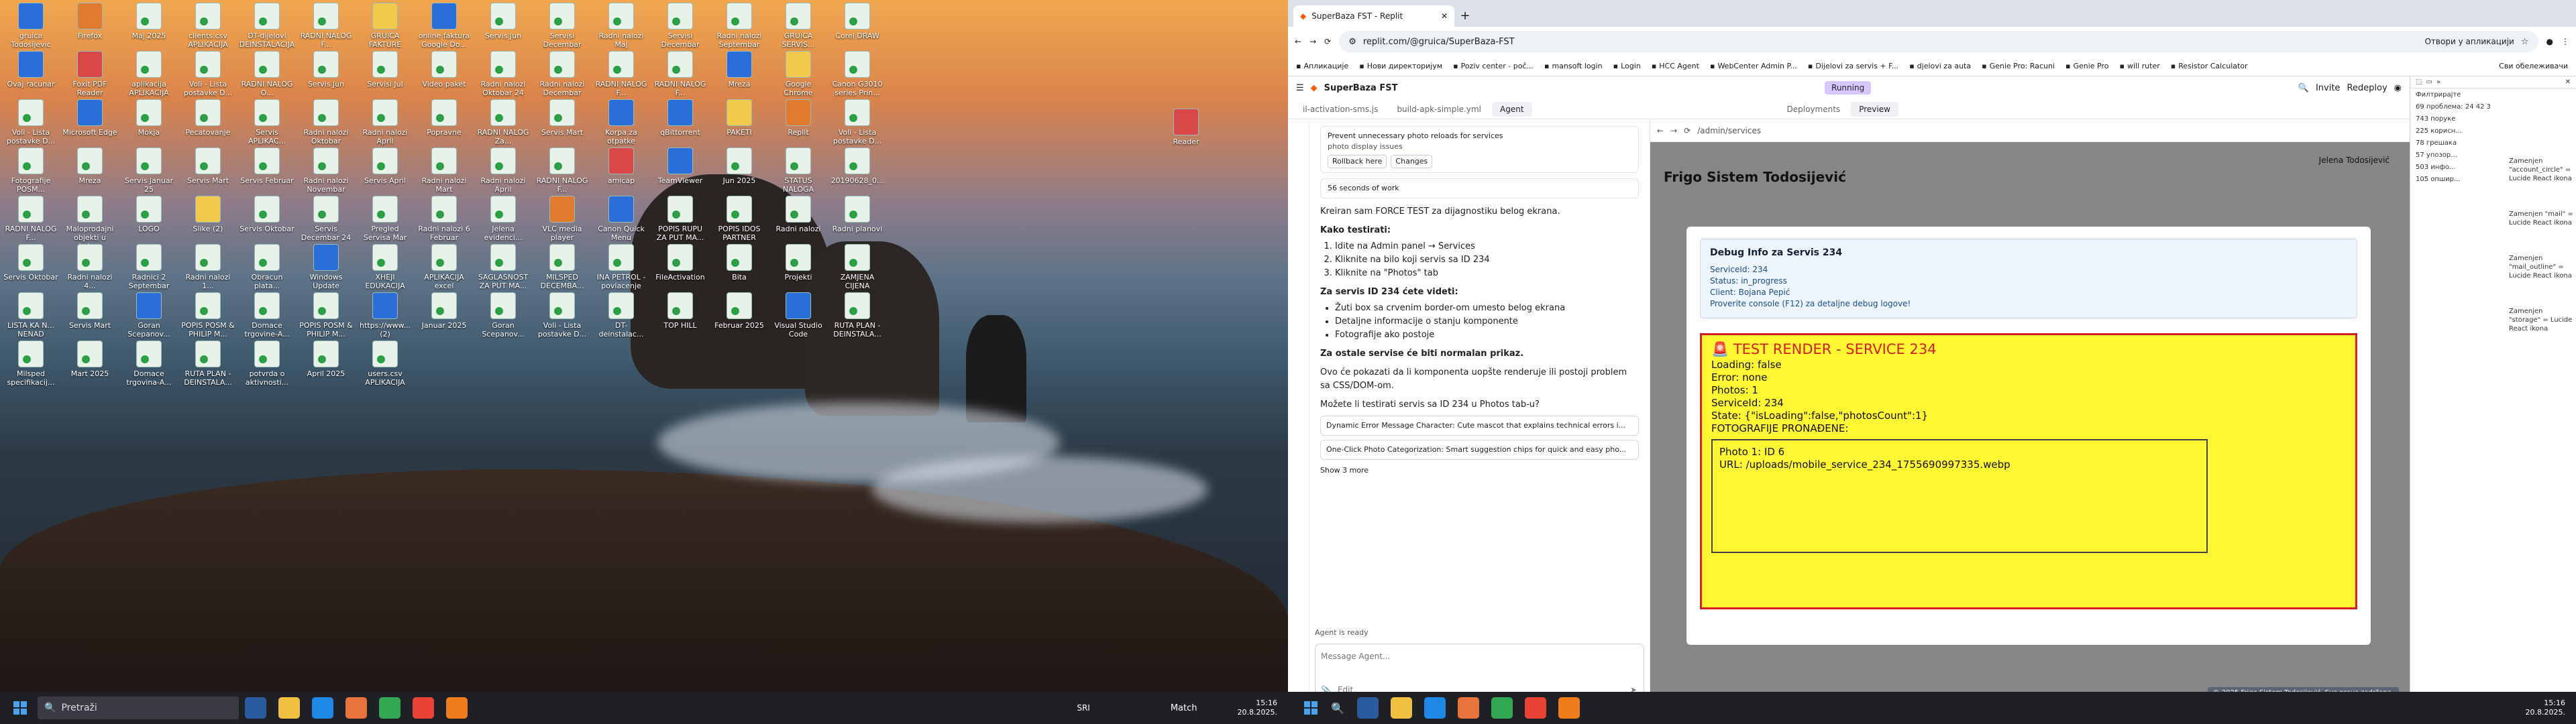 This screenshot has width=2576, height=724. I want to click on desktop-icon: Visual Studio Code, so click(798, 321).